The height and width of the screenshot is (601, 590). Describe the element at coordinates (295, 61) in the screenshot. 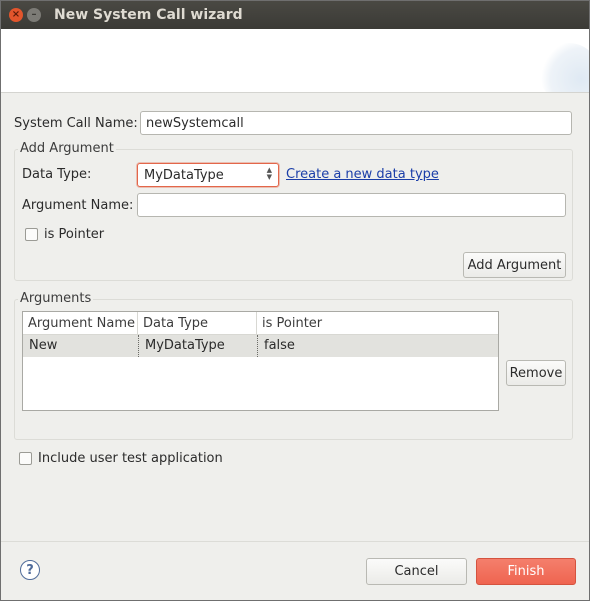

I see `wizard-banner` at that location.